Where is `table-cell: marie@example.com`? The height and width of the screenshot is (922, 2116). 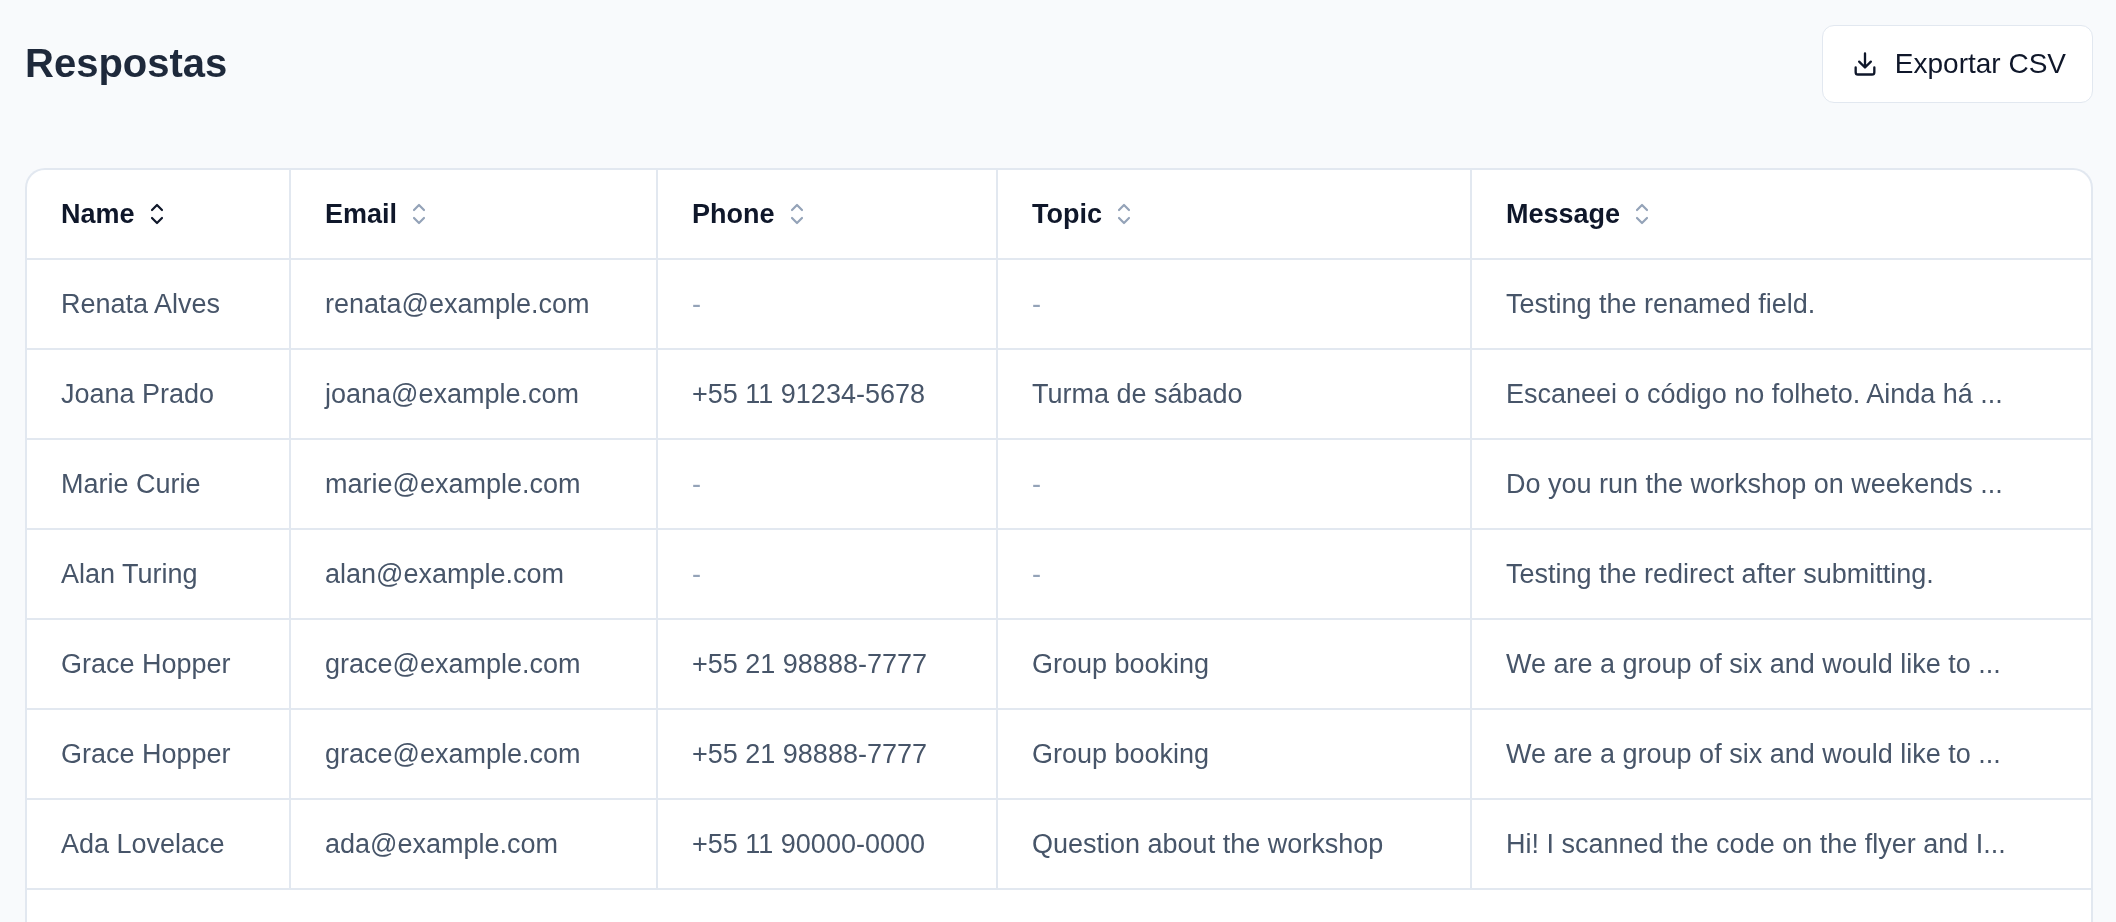
table-cell: marie@example.com is located at coordinates (453, 484).